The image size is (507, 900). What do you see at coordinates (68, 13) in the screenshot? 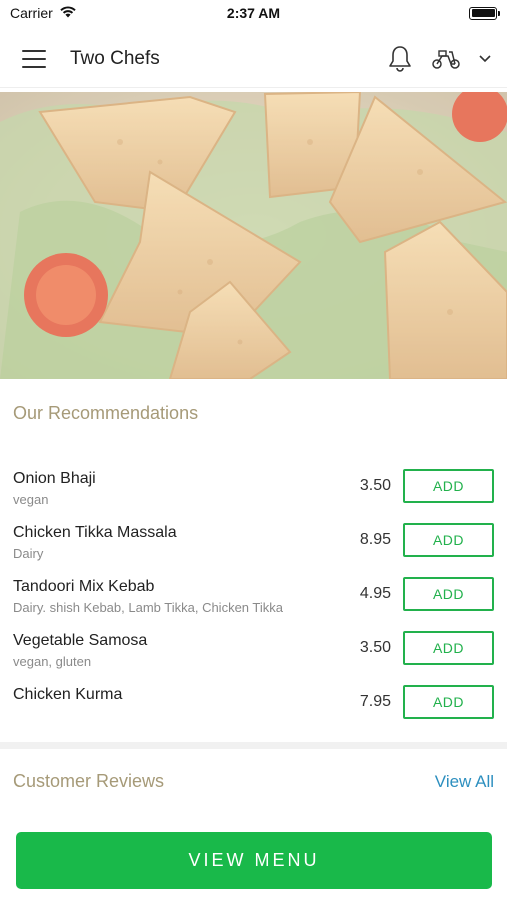
I see `wifi-icon` at bounding box center [68, 13].